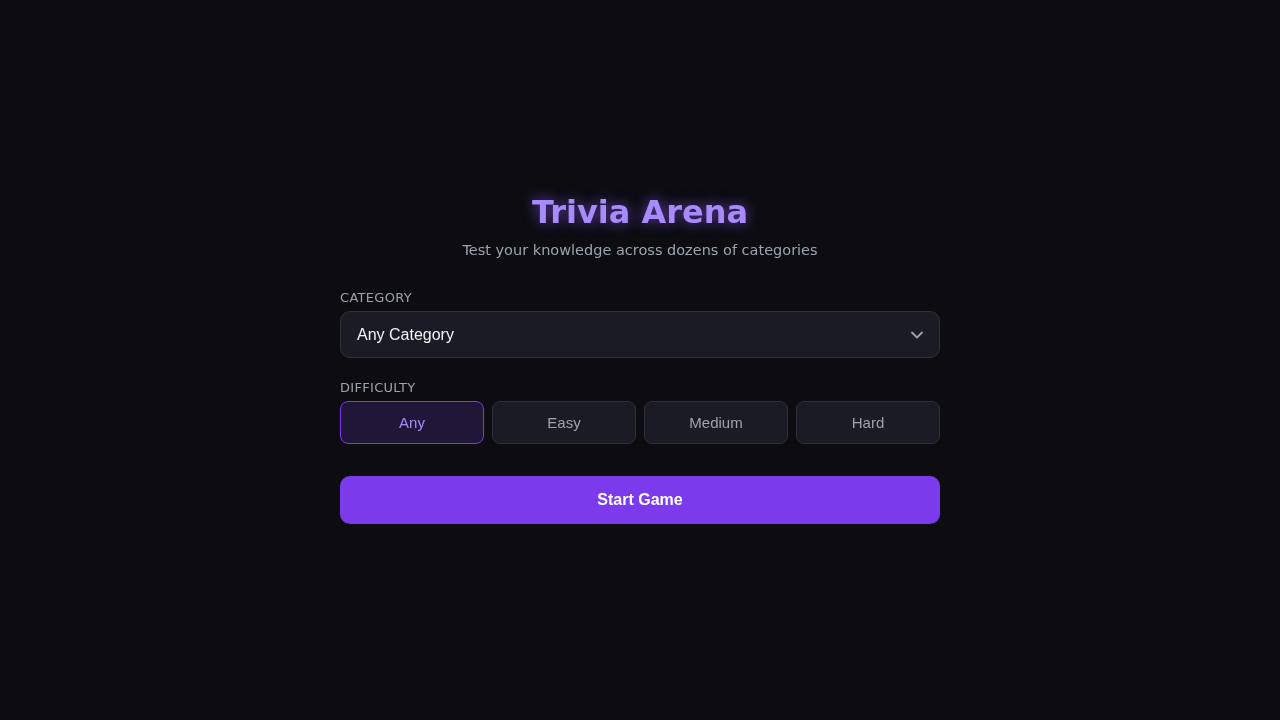 This screenshot has height=720, width=1280. What do you see at coordinates (640, 212) in the screenshot?
I see `app-title: Trivia Arena` at bounding box center [640, 212].